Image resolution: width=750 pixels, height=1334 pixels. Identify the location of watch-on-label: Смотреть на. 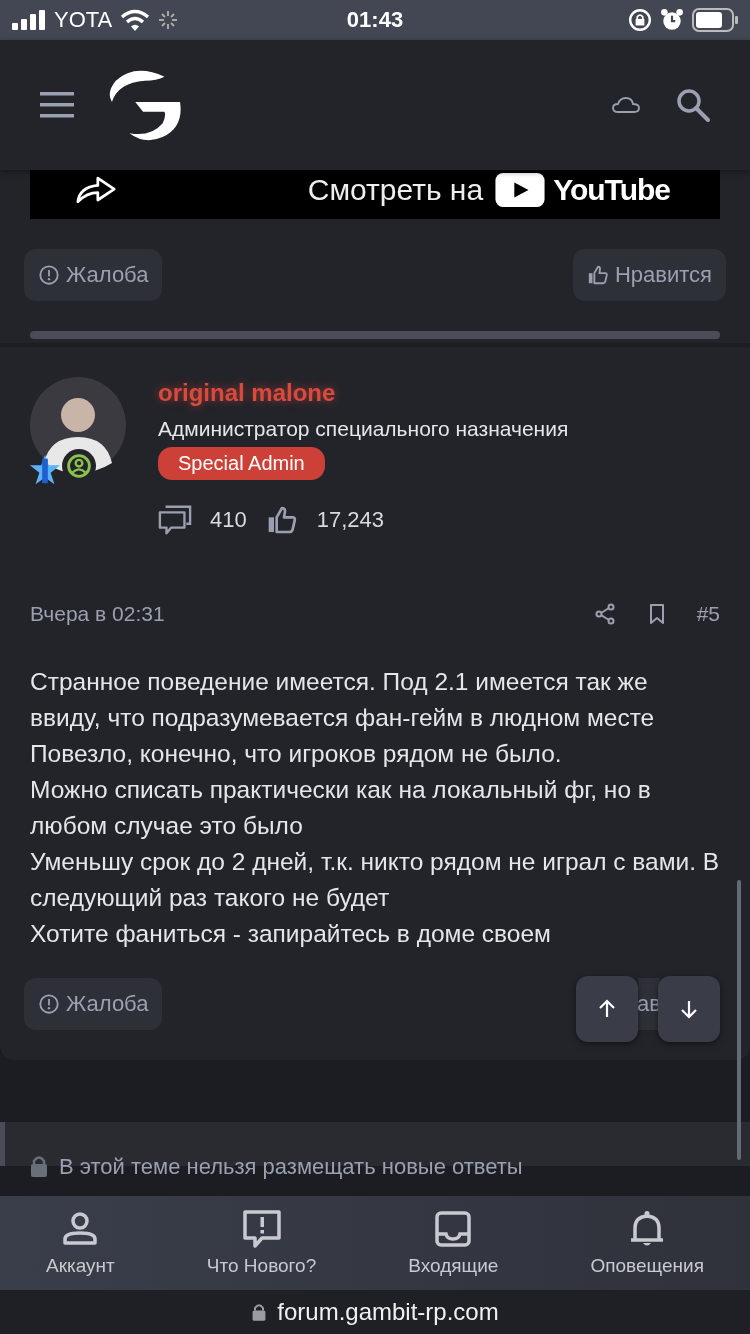
(395, 189).